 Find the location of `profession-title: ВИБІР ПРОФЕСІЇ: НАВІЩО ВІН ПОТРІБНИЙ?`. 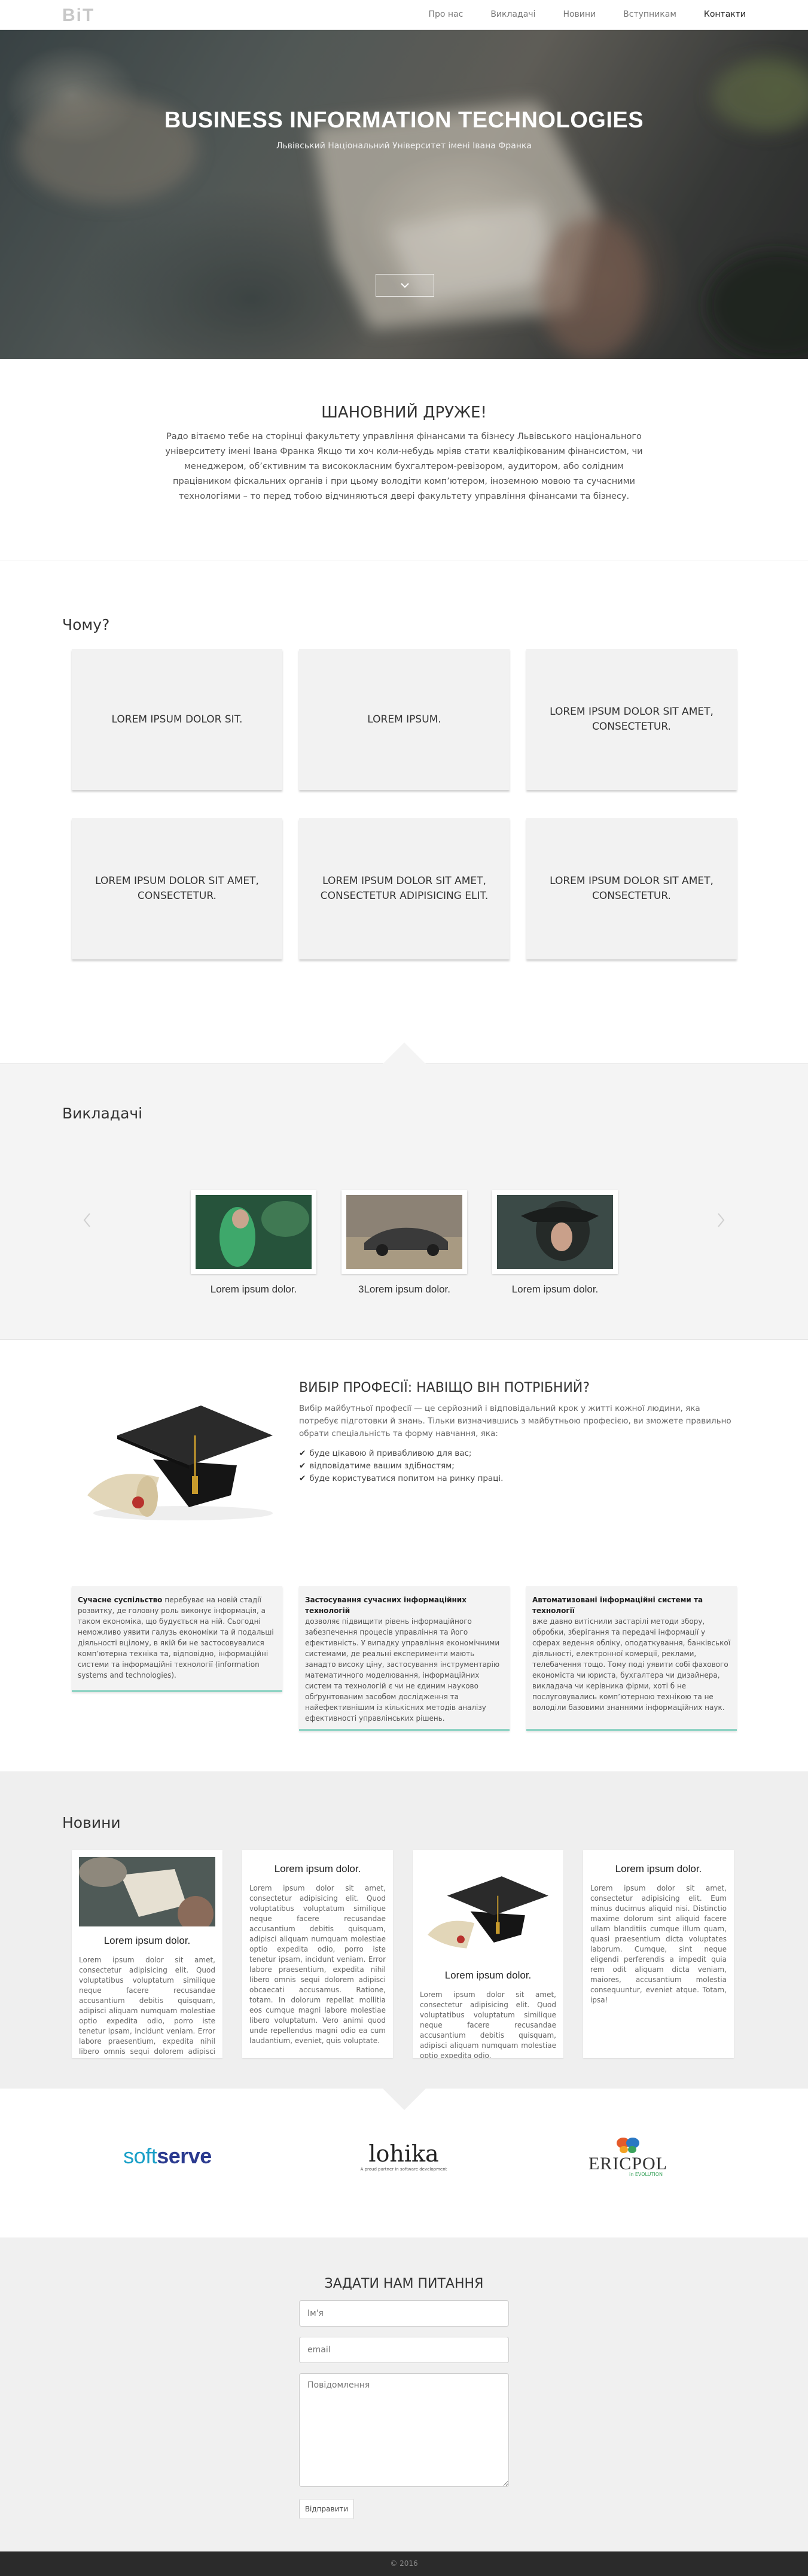

profession-title: ВИБІР ПРОФЕСІЇ: НАВІЩО ВІН ПОТРІБНИЙ? is located at coordinates (445, 1388).